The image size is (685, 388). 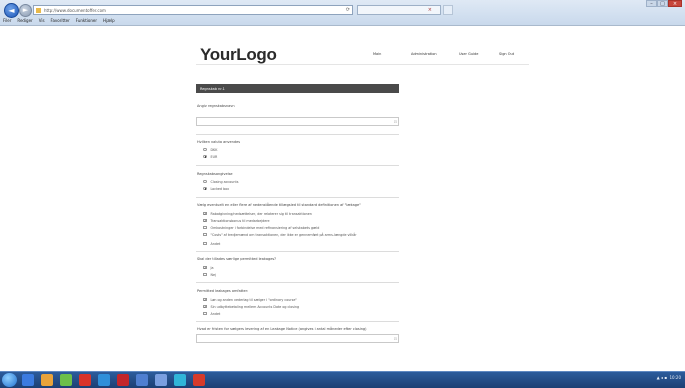 I want to click on windows-taskbar: ▲ ◂ ▪ 10:20, so click(x=342, y=379).